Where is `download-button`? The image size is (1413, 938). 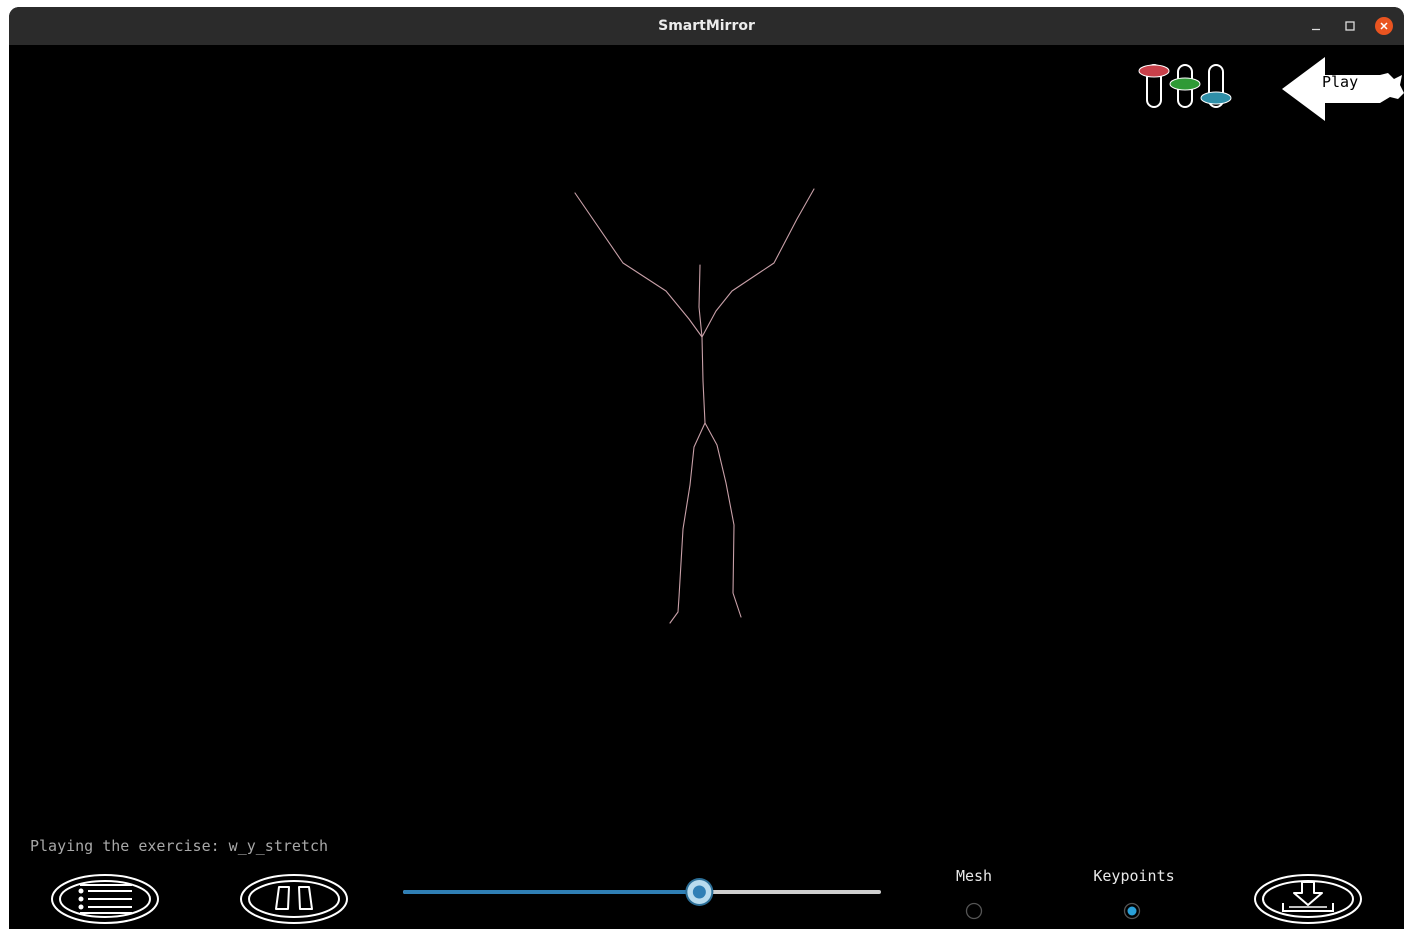
download-button is located at coordinates (1308, 899).